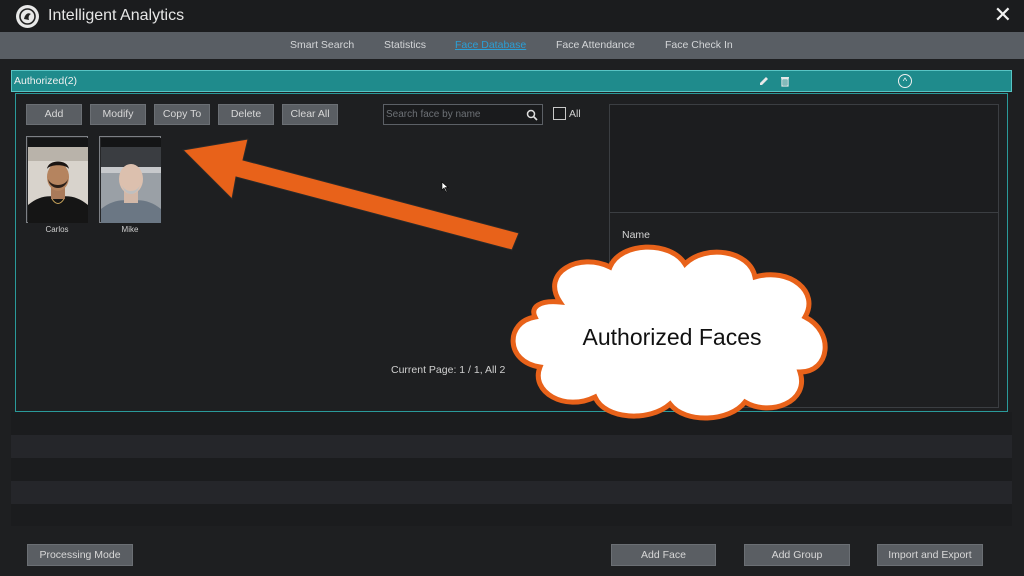 The height and width of the screenshot is (576, 1024). Describe the element at coordinates (182, 114) in the screenshot. I see `copy-to-button: Copy To` at that location.